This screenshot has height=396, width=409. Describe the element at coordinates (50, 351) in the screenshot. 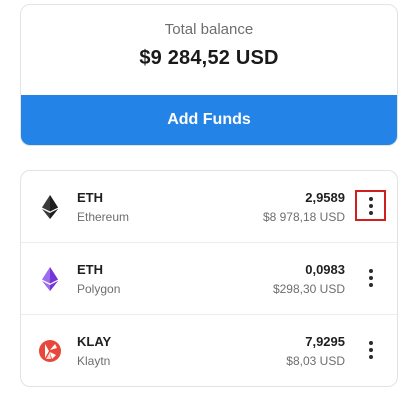

I see `klaytn-icon` at that location.